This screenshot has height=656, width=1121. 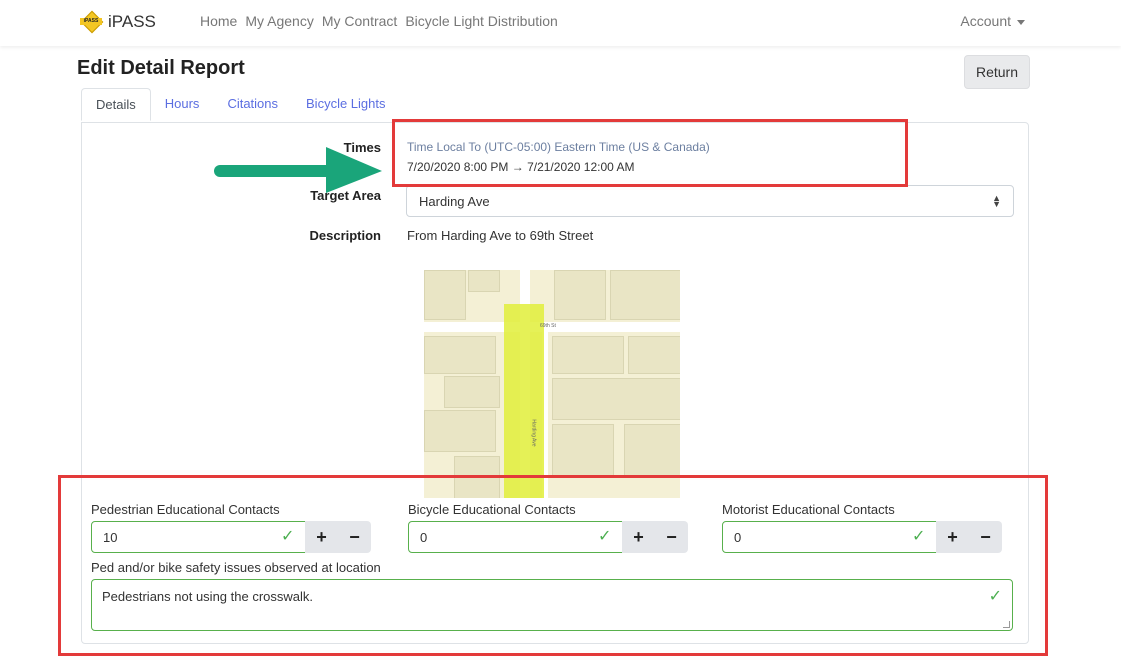 What do you see at coordinates (161, 68) in the screenshot?
I see `page-title: Edit Detail Report` at bounding box center [161, 68].